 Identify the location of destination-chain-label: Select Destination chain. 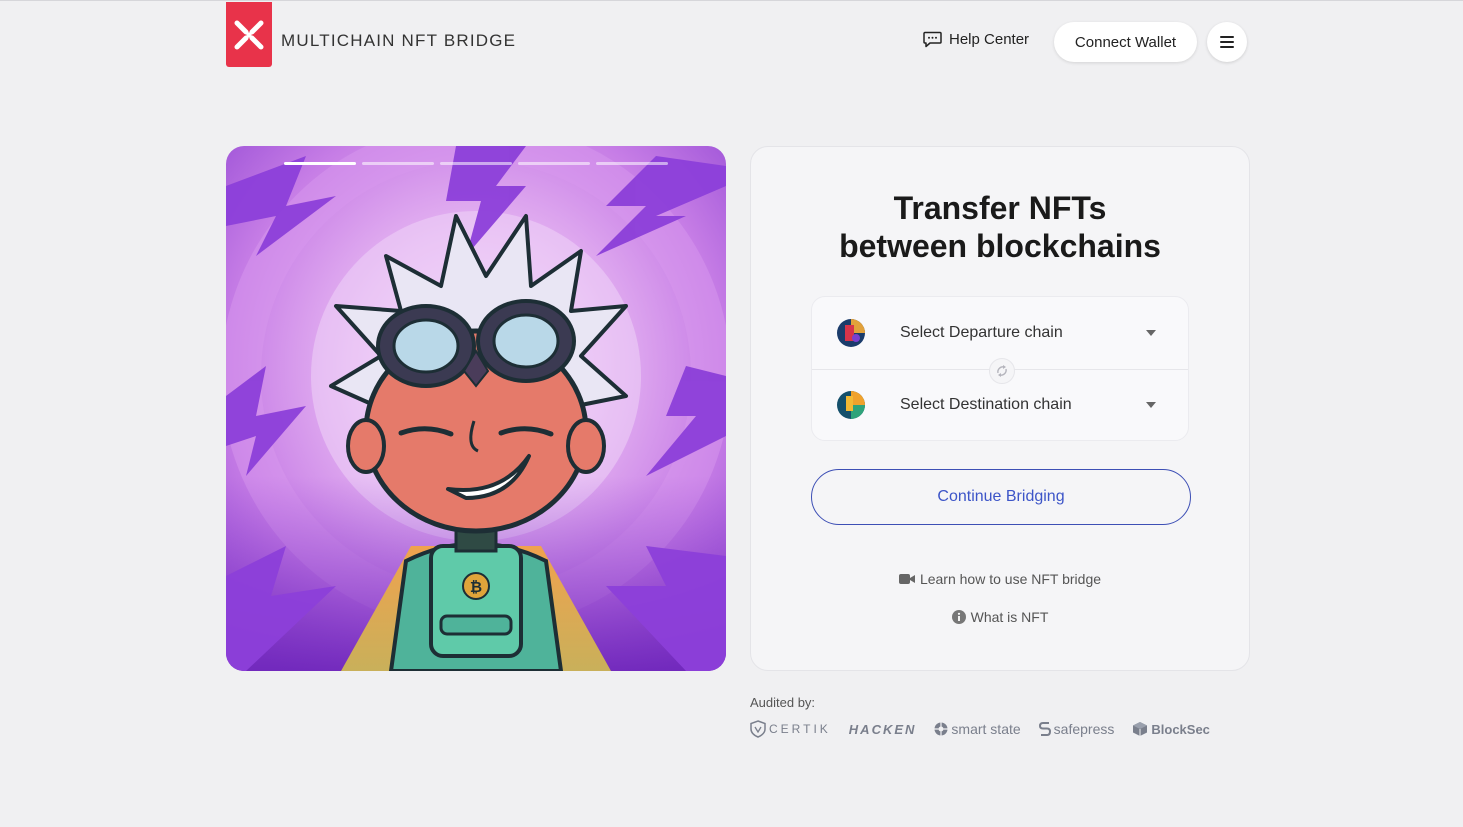
(986, 404).